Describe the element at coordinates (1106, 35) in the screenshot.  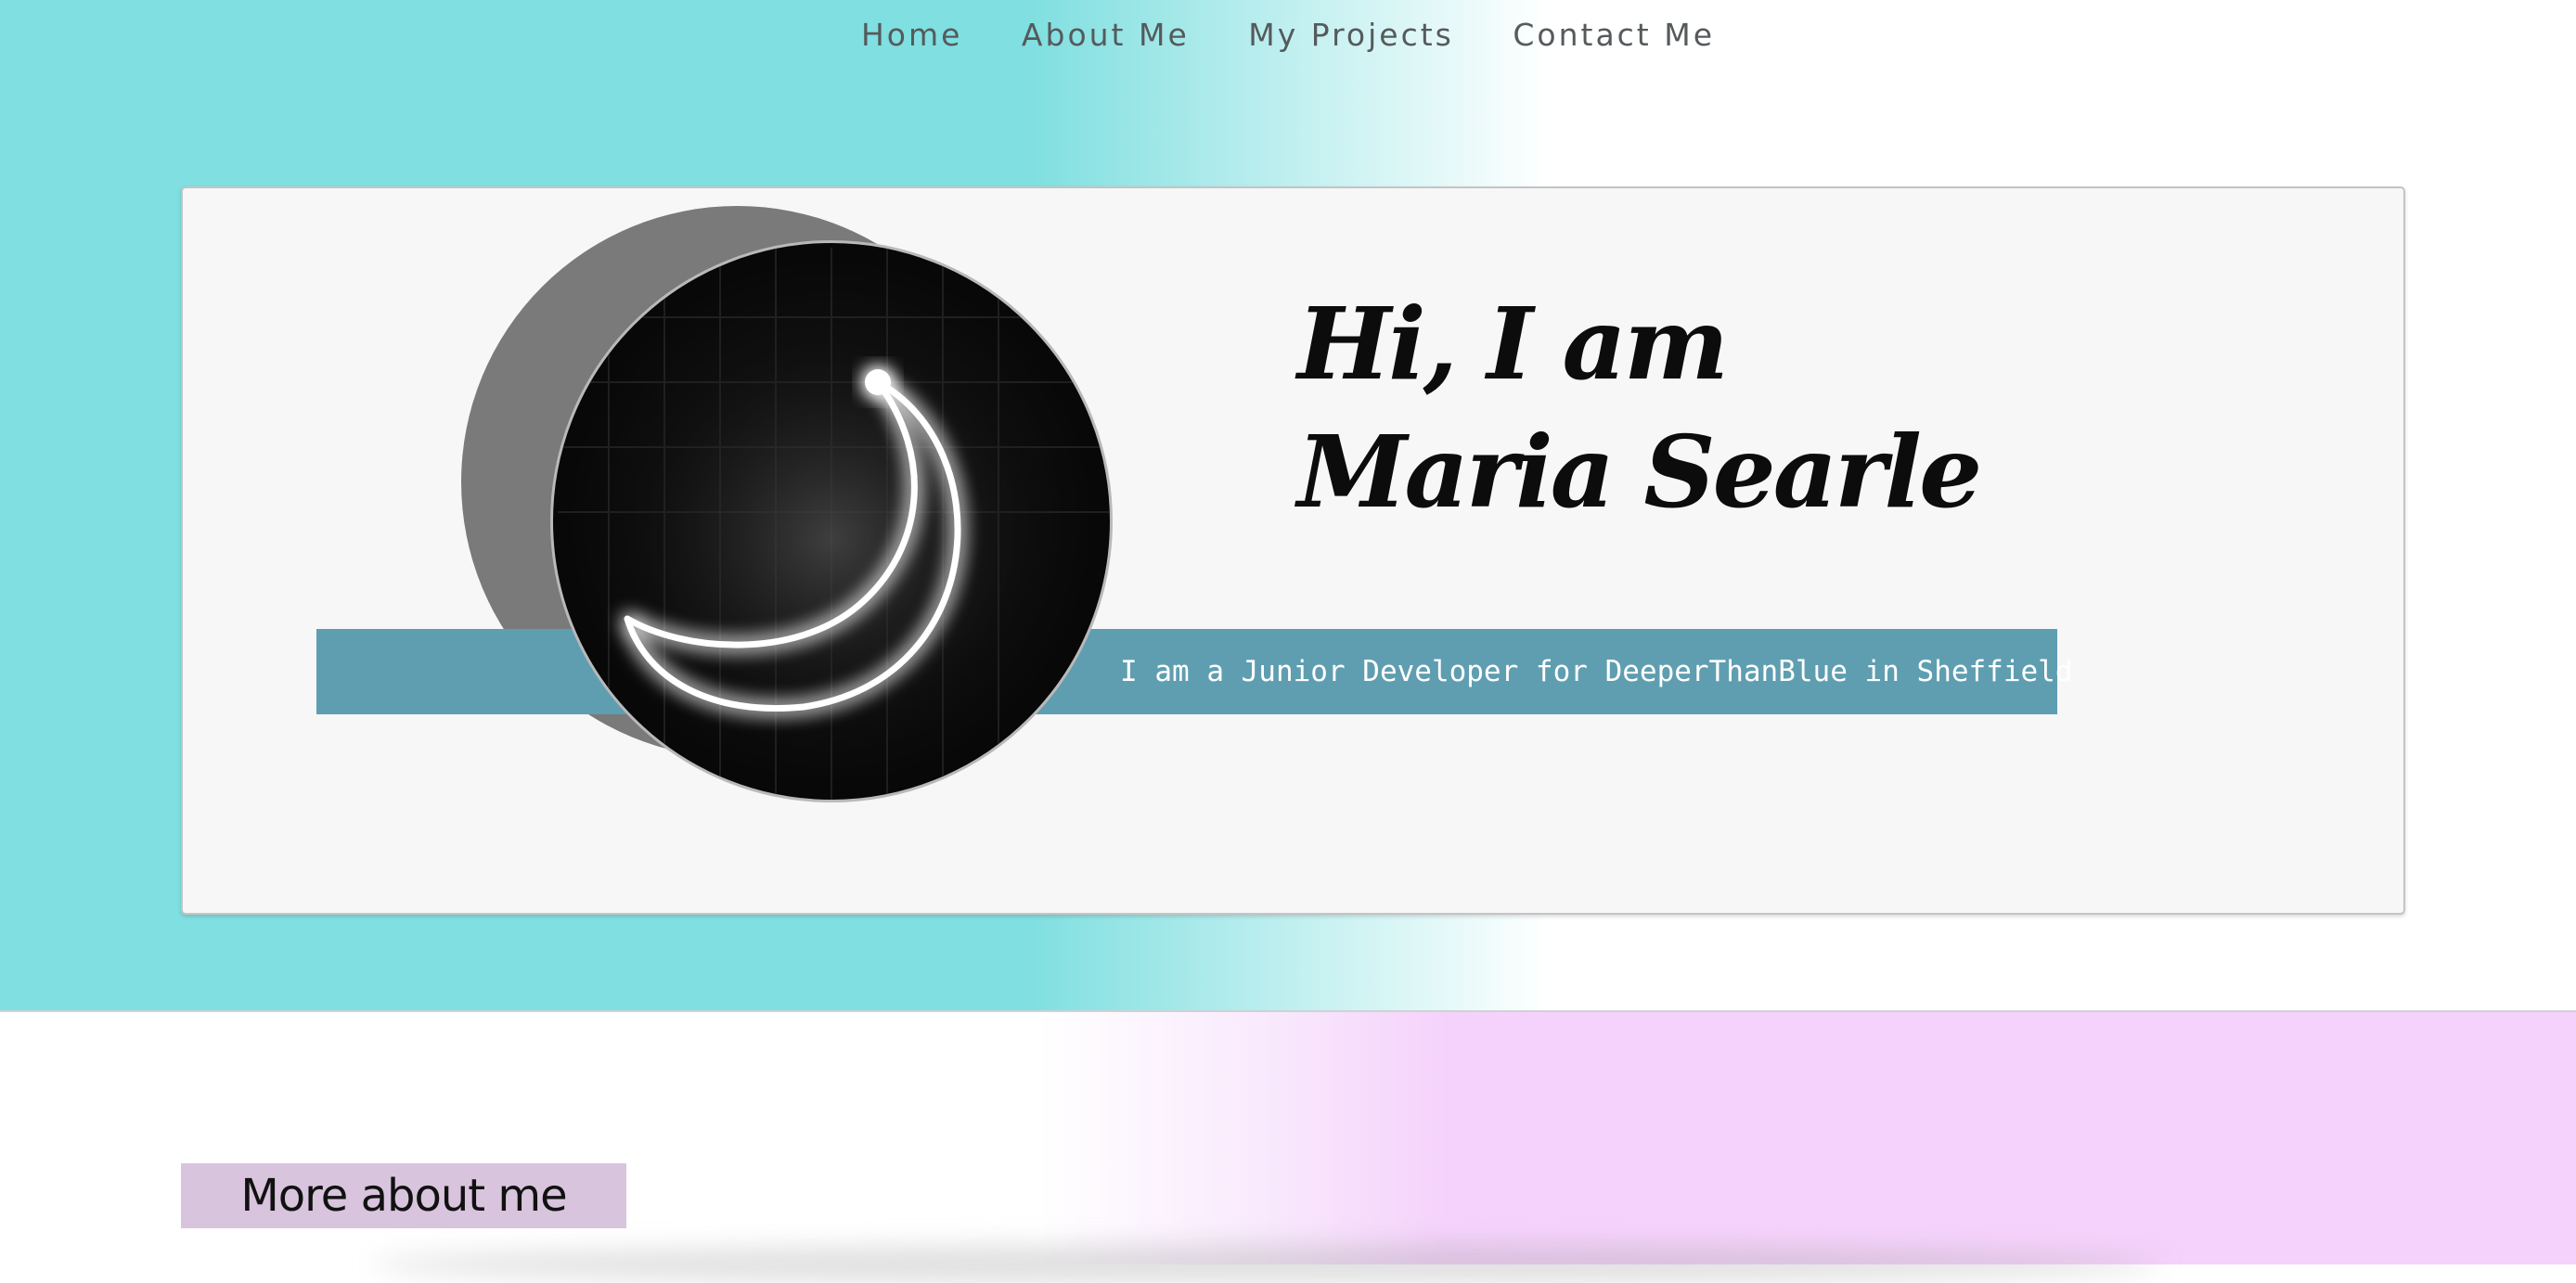
I see `nav-item-about-me: About Me` at that location.